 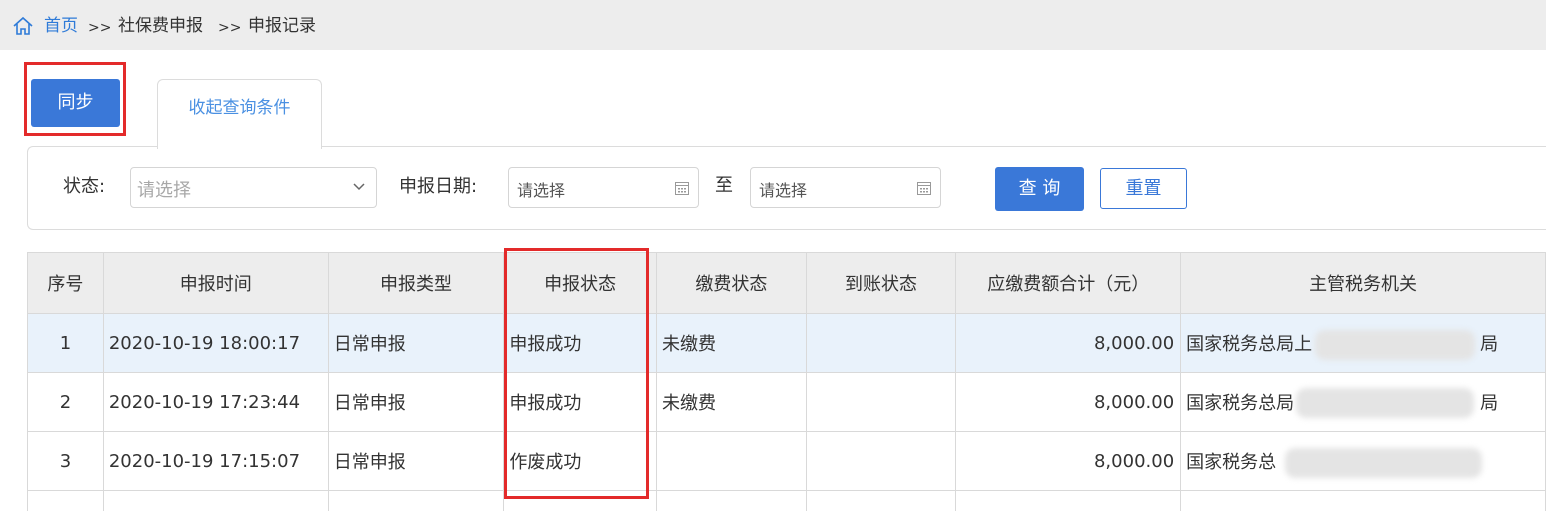 What do you see at coordinates (731, 283) in the screenshot?
I see `column-header-pay-status: 缴费状态` at bounding box center [731, 283].